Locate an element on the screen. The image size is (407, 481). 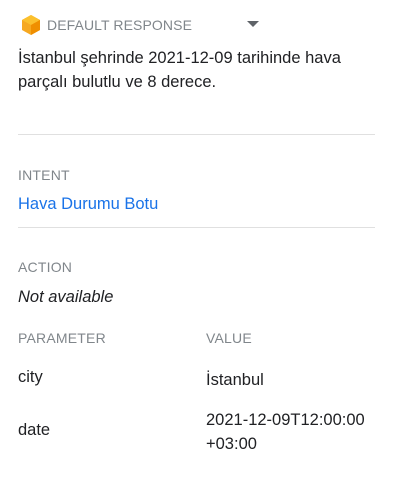
intent-label: INTENT is located at coordinates (44, 175).